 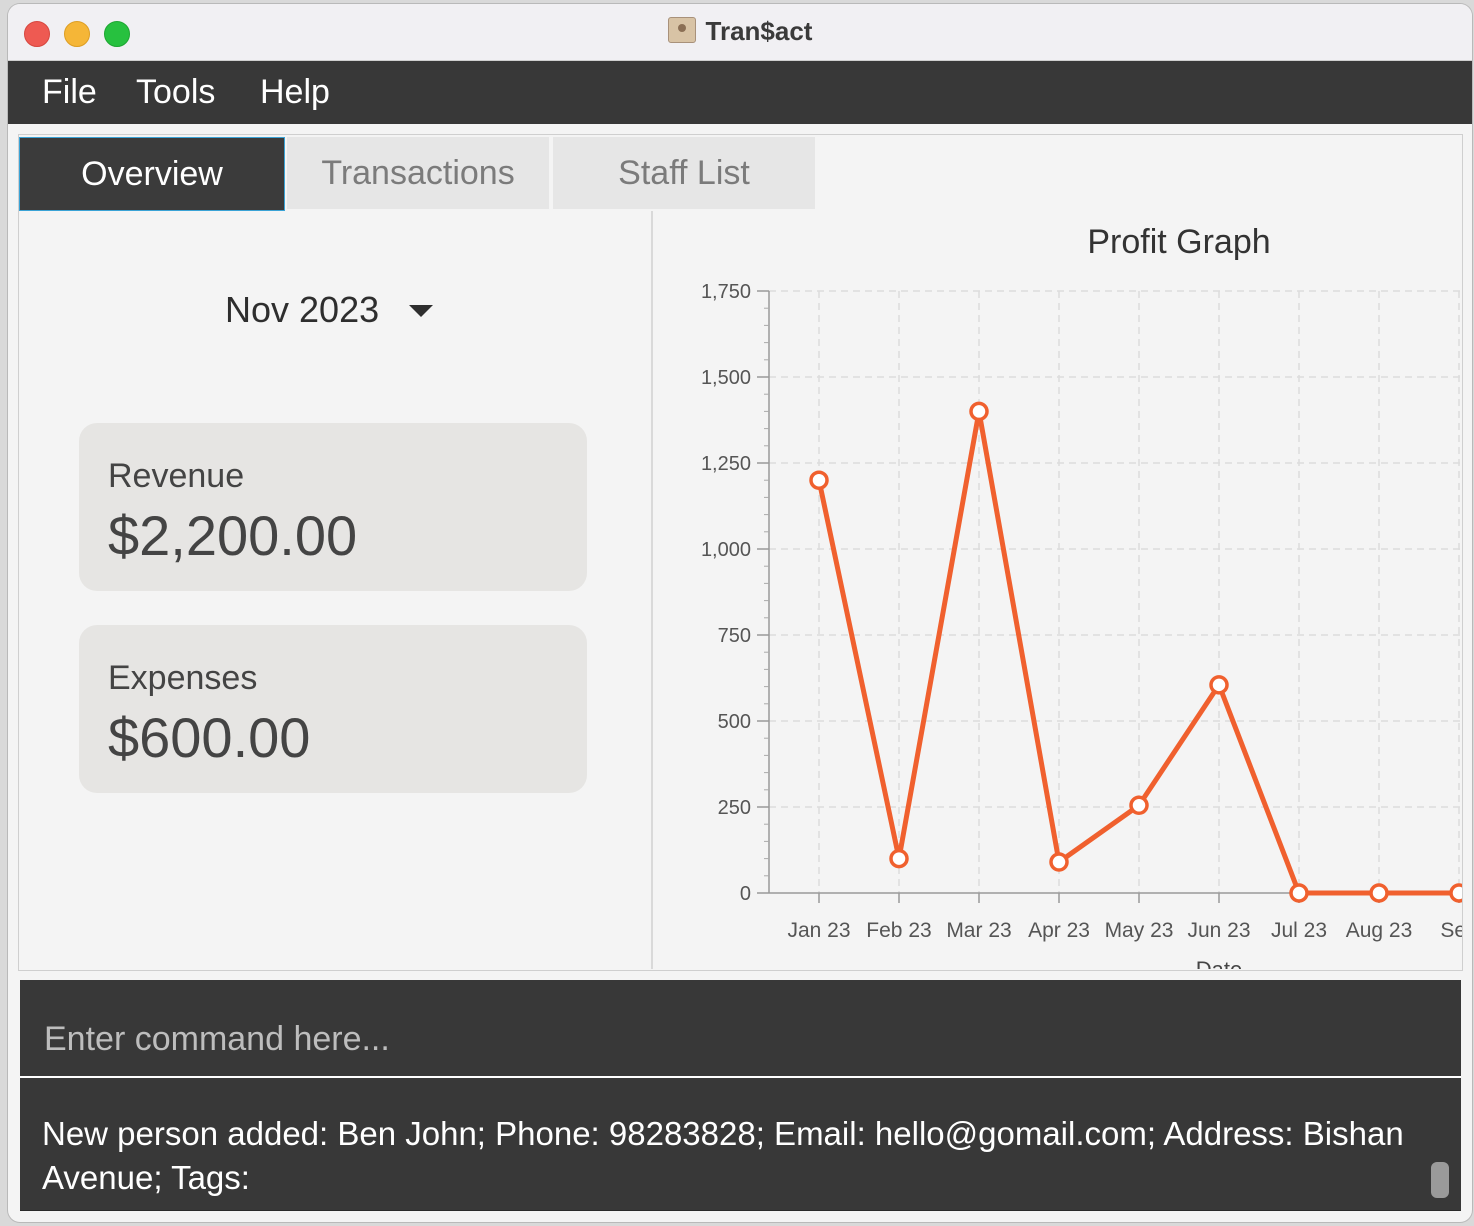 I want to click on y-tick-label: 1,500, so click(x=726, y=378).